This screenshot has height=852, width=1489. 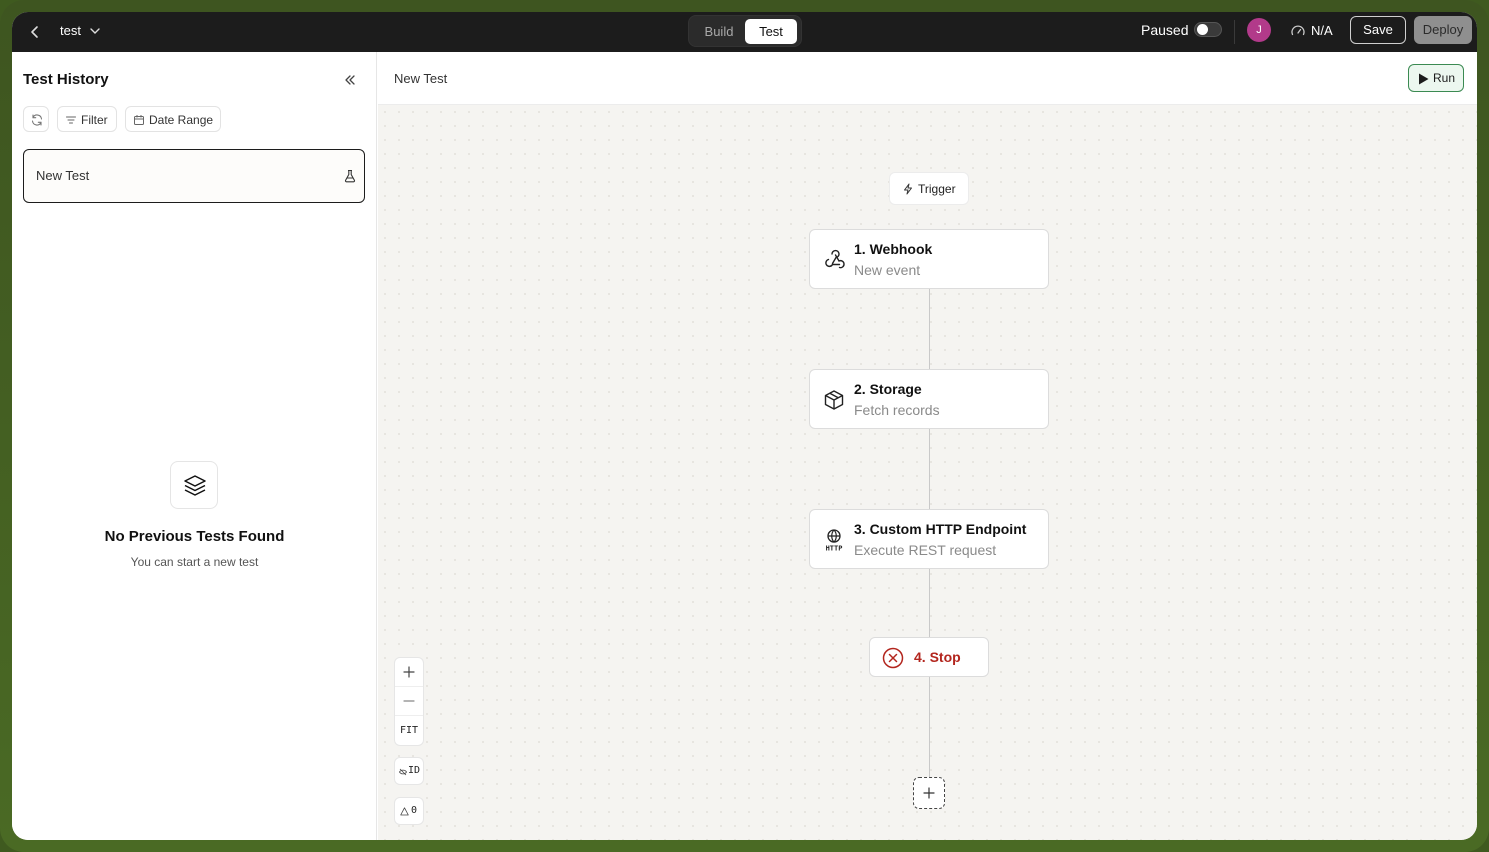 What do you see at coordinates (887, 270) in the screenshot?
I see `node-subtitle: New event` at bounding box center [887, 270].